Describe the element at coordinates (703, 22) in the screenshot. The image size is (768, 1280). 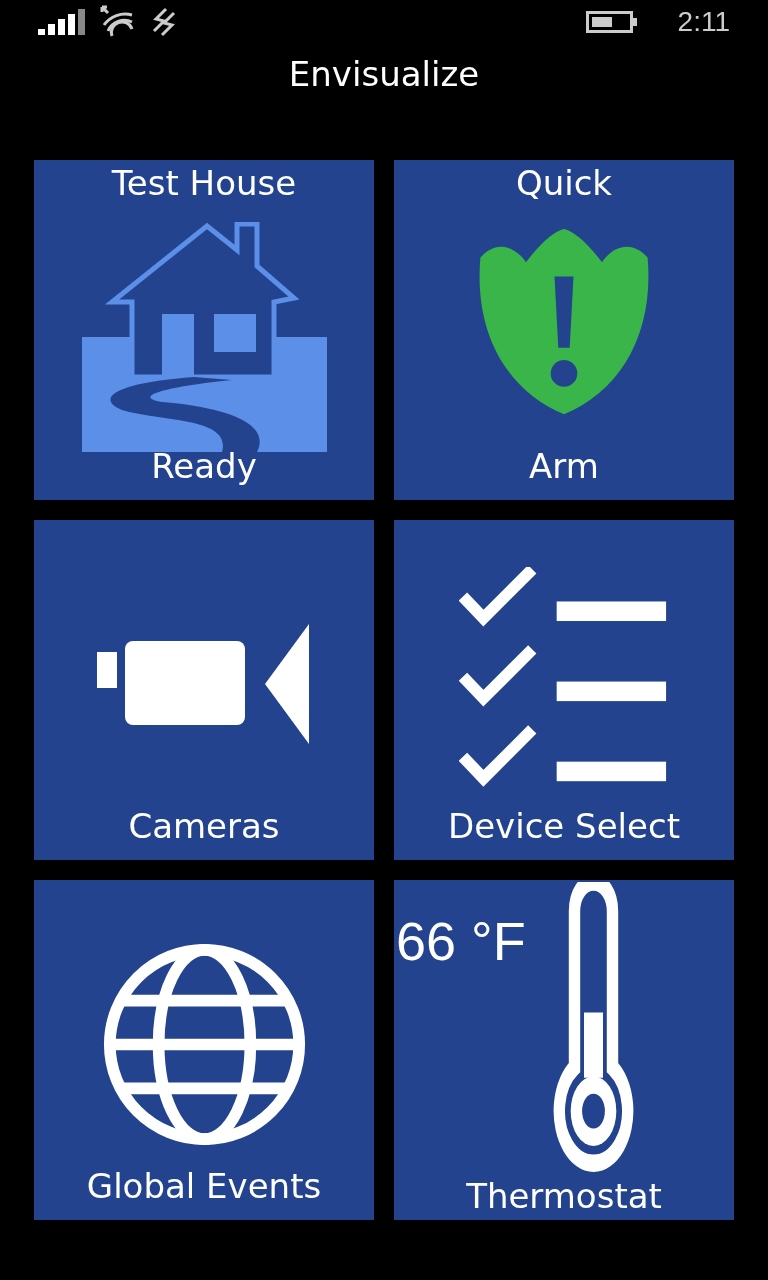
I see `clock-time: 2:11` at that location.